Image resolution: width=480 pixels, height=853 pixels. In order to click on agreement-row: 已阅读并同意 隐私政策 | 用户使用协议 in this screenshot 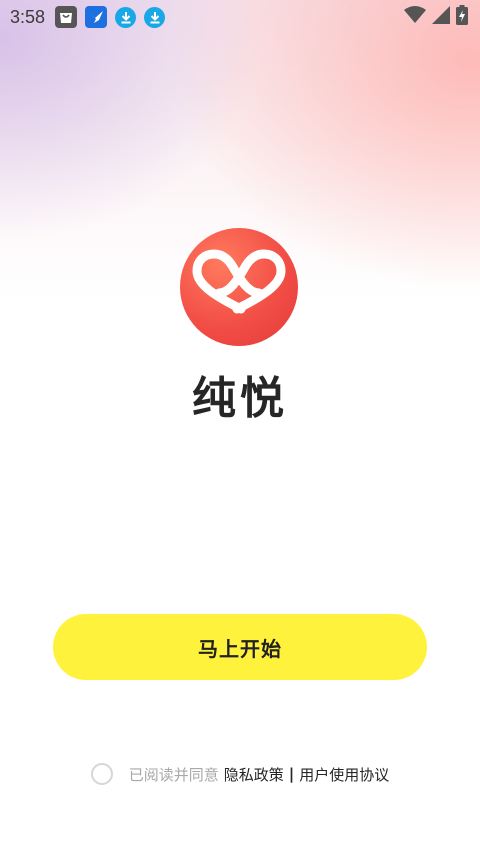, I will do `click(240, 774)`.